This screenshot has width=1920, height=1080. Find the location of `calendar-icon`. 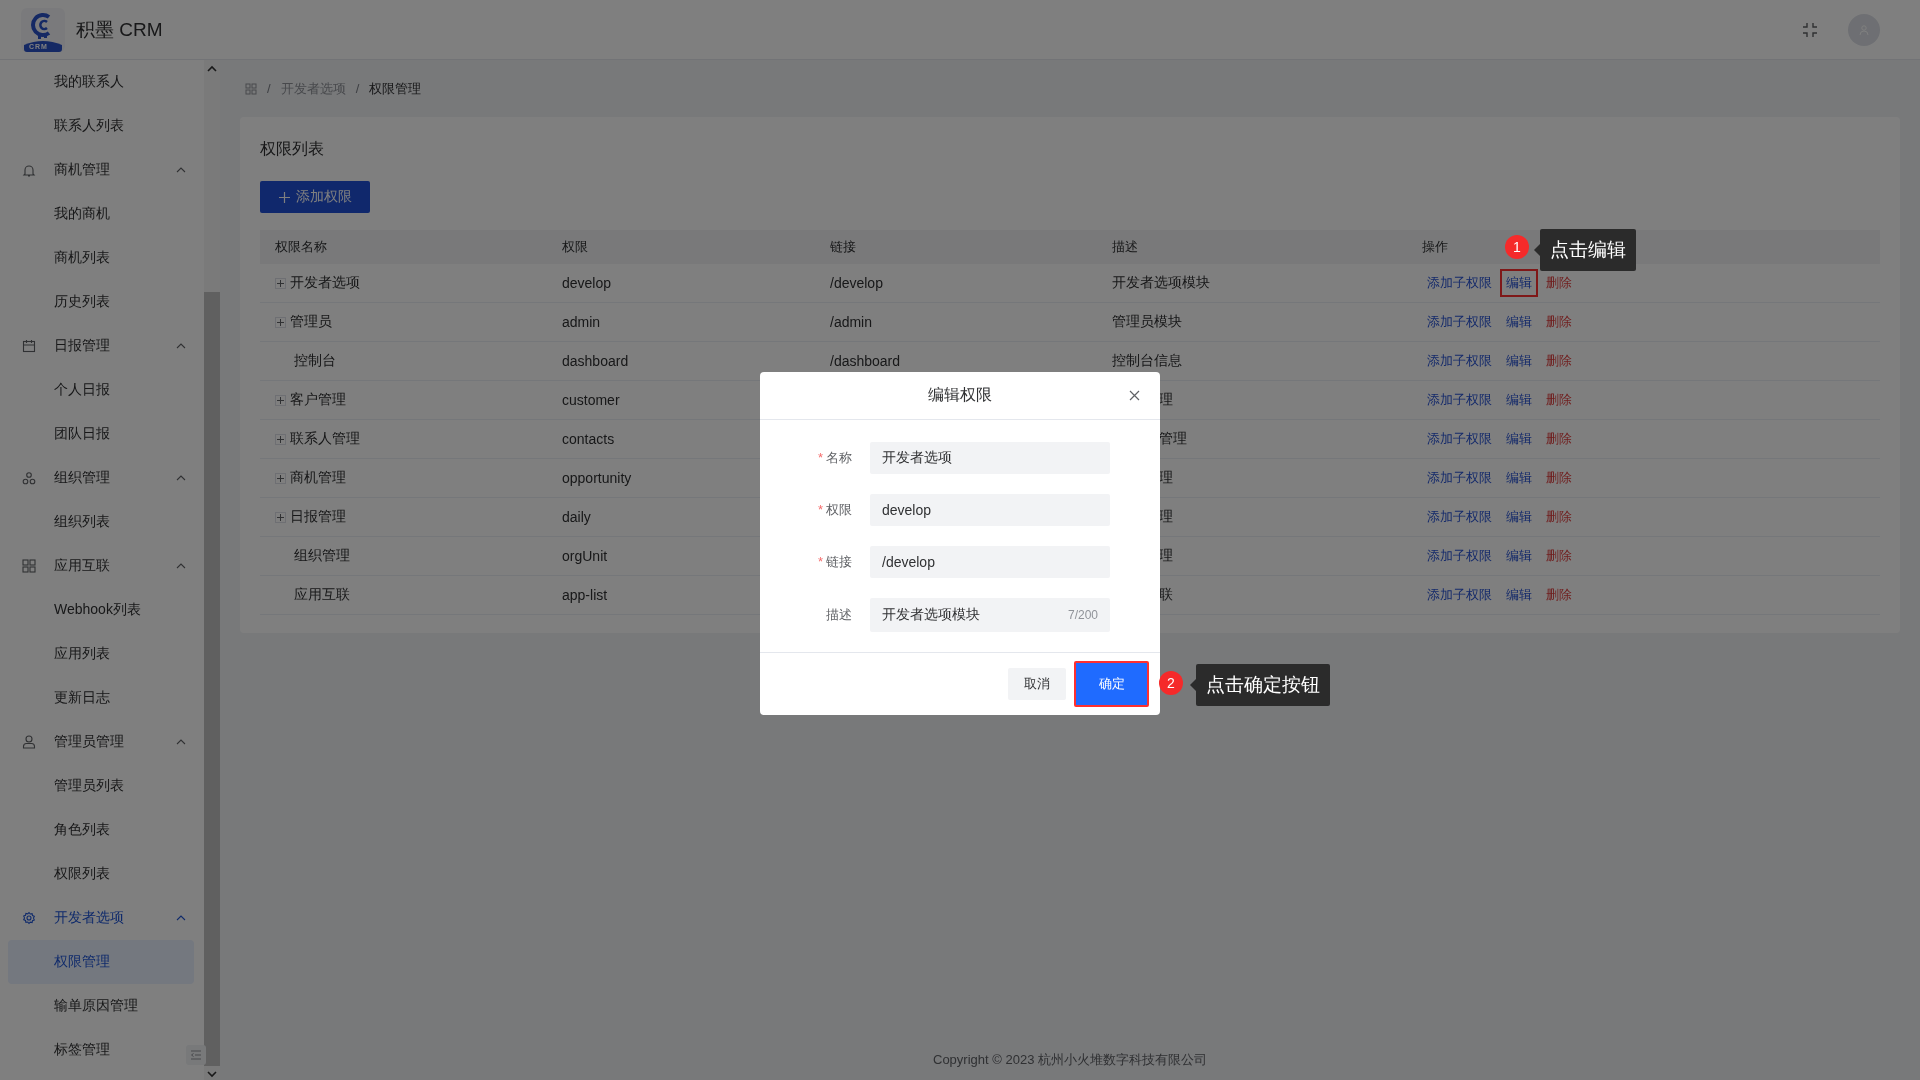

calendar-icon is located at coordinates (29, 346).